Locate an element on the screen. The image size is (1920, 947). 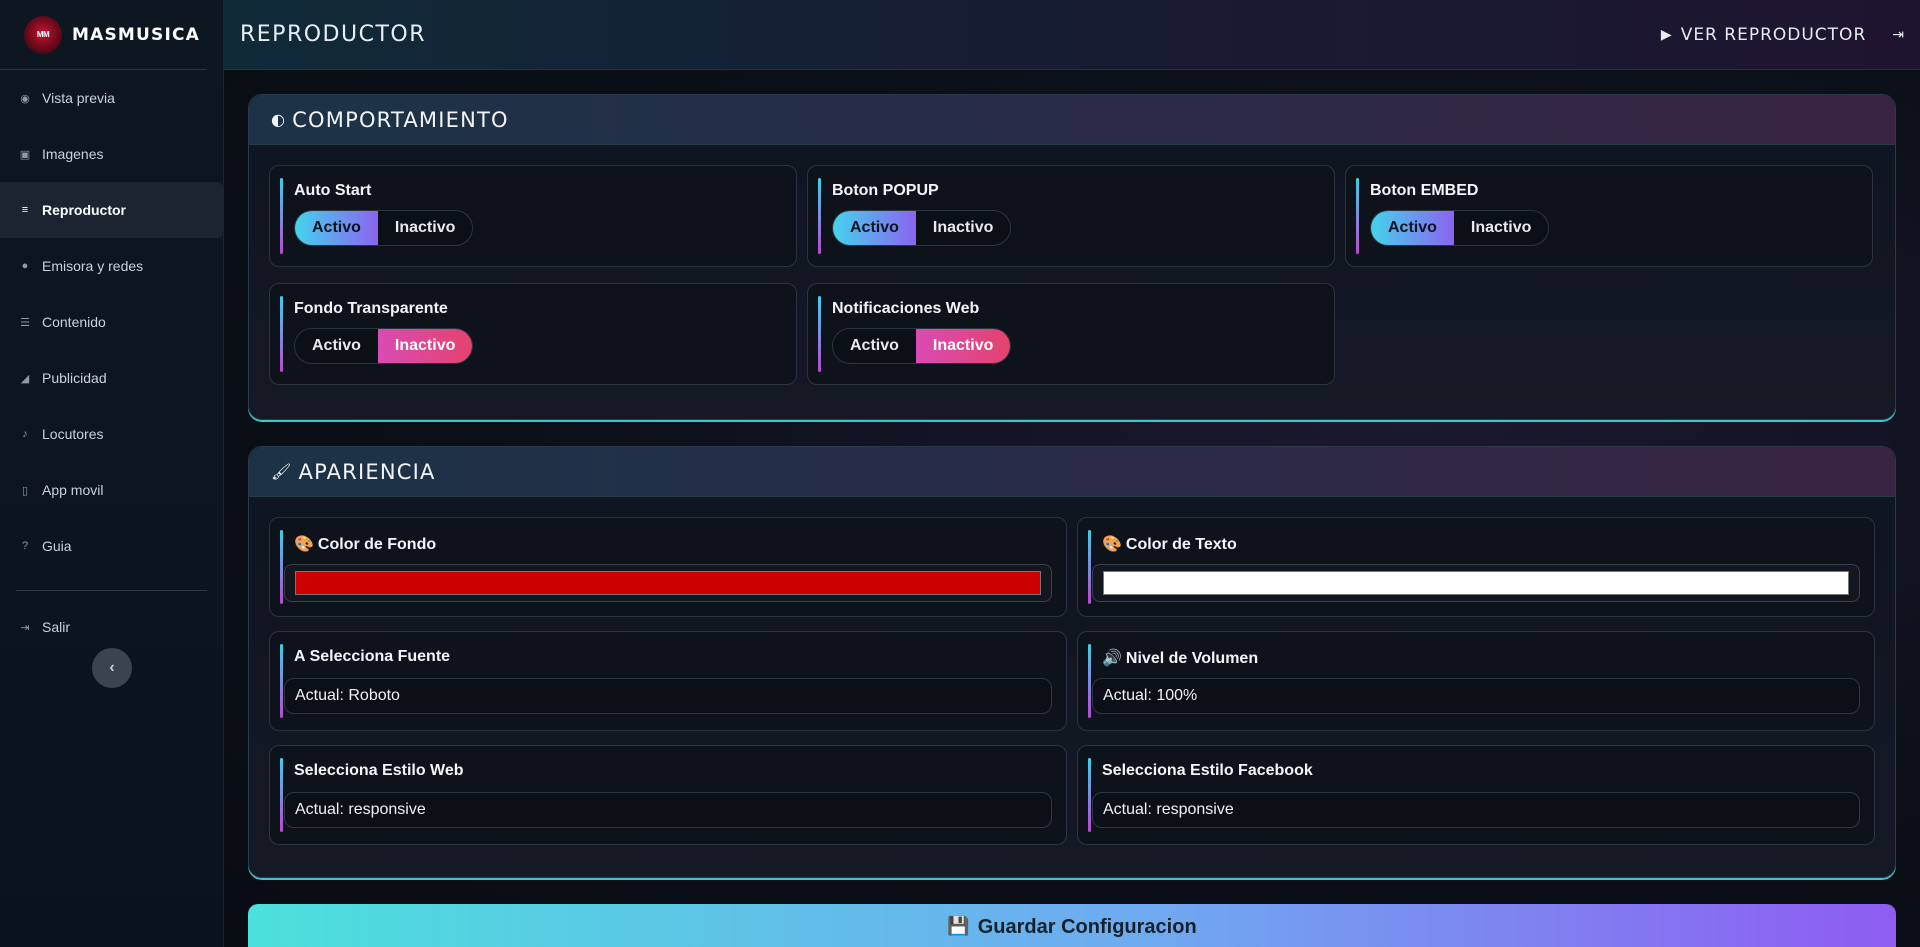
brand: MM MASMUSICA is located at coordinates (103, 35).